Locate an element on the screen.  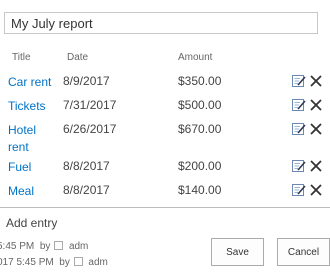
created-by-label: by is located at coordinates (45, 246).